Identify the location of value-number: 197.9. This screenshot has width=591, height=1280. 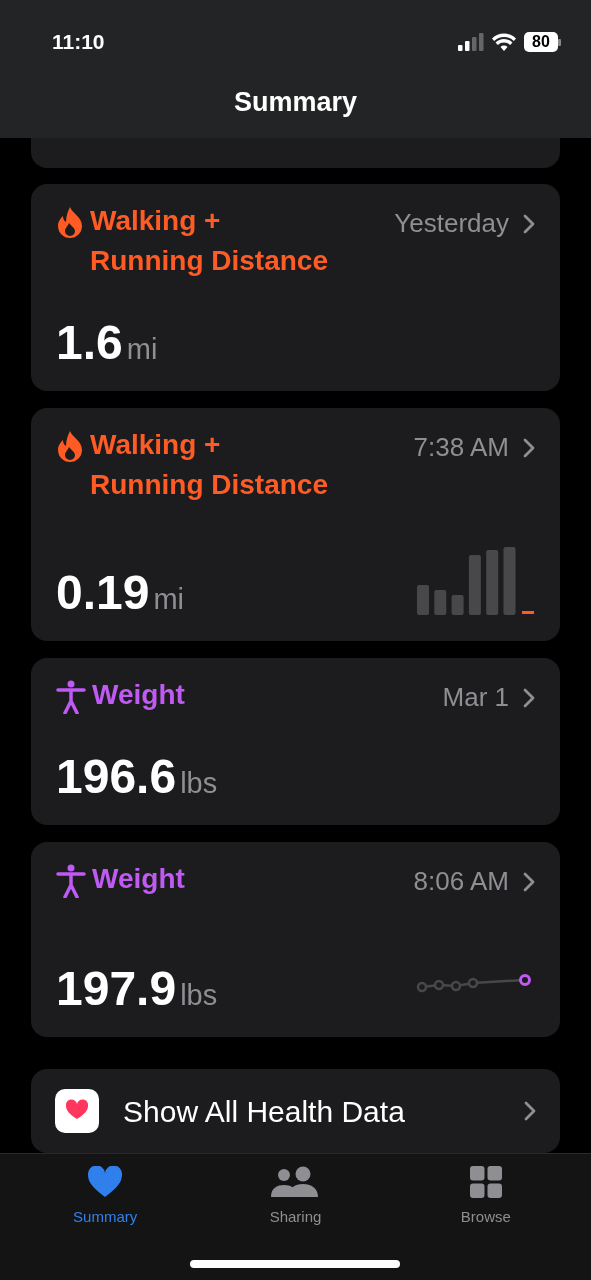
(116, 988).